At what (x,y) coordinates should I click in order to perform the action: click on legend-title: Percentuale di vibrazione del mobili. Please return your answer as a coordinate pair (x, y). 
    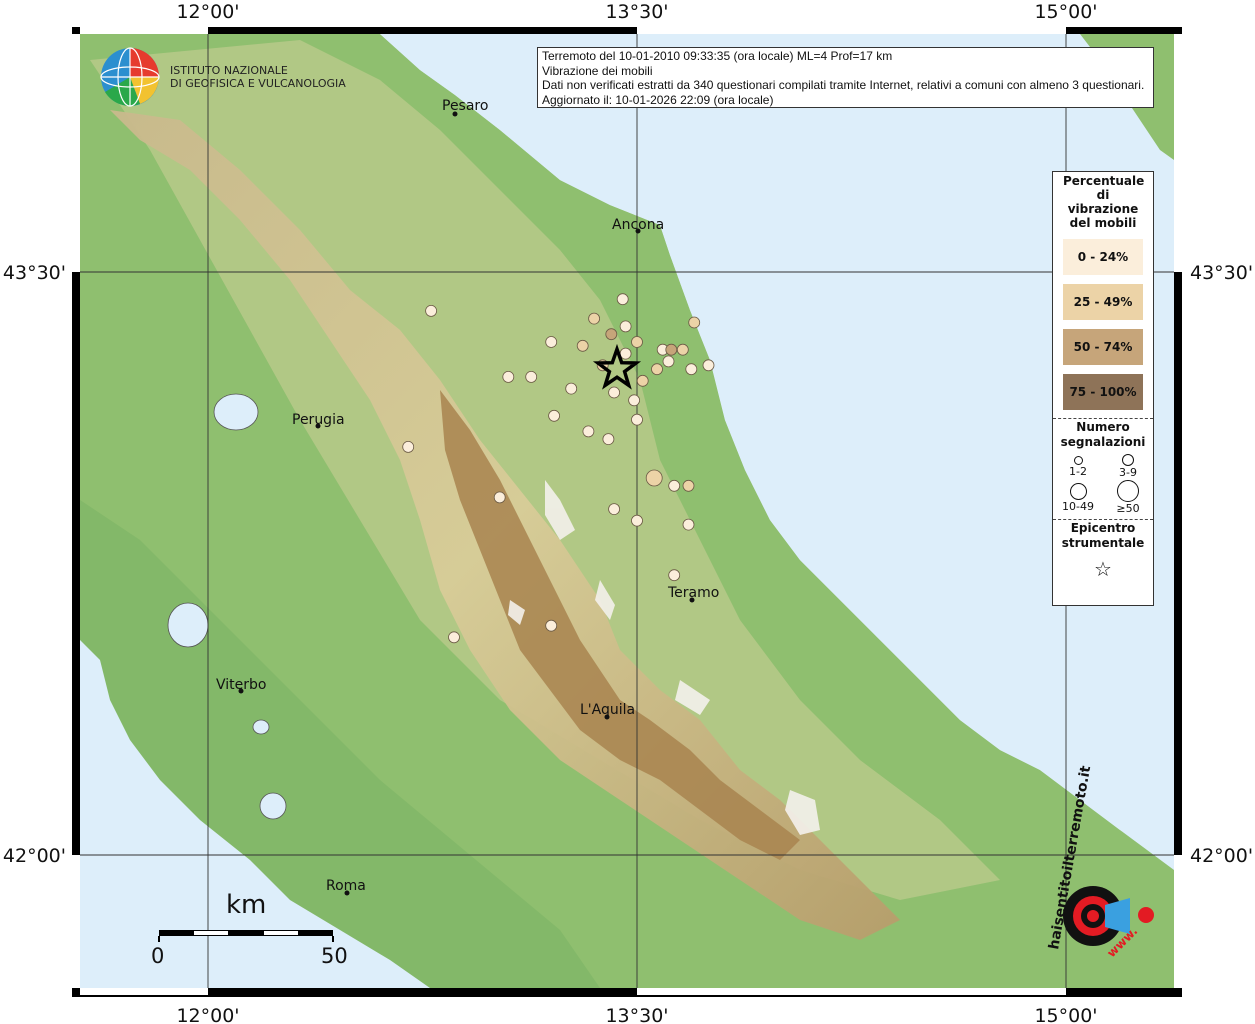
    Looking at the image, I should click on (1104, 202).